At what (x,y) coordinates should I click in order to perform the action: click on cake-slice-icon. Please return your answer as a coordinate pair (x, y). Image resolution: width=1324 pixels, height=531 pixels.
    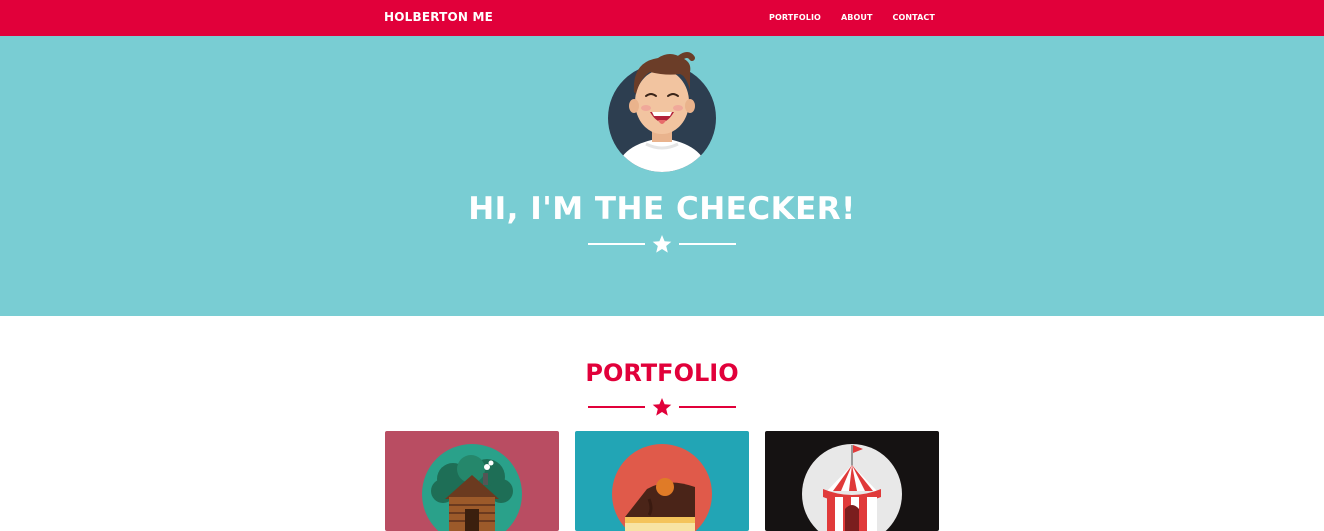
    Looking at the image, I should click on (662, 487).